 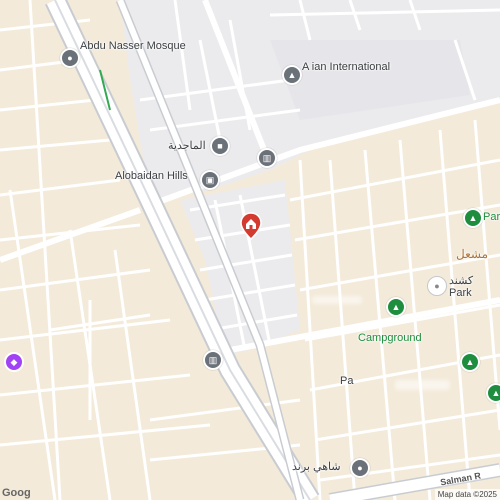 I want to click on shopping-icon: ◆, so click(x=14, y=362).